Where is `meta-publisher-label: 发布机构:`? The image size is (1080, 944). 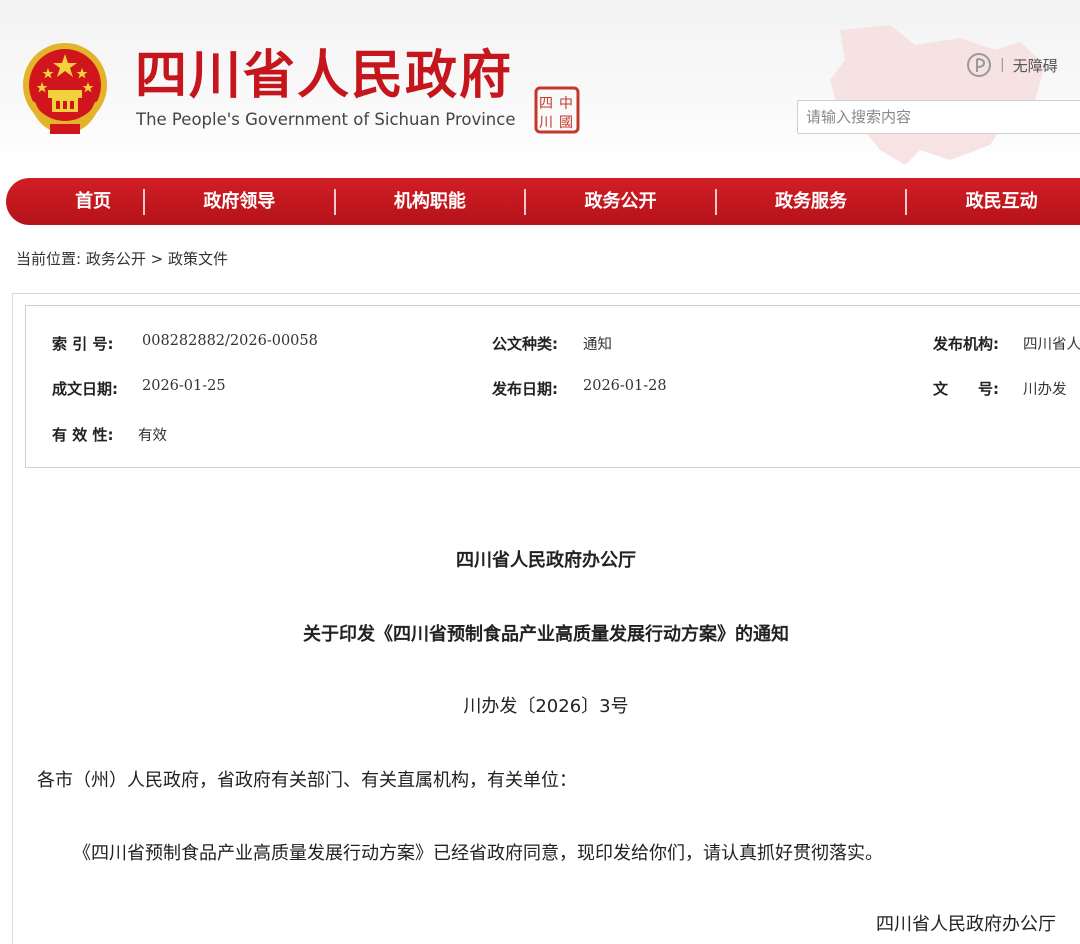 meta-publisher-label: 发布机构: is located at coordinates (966, 344).